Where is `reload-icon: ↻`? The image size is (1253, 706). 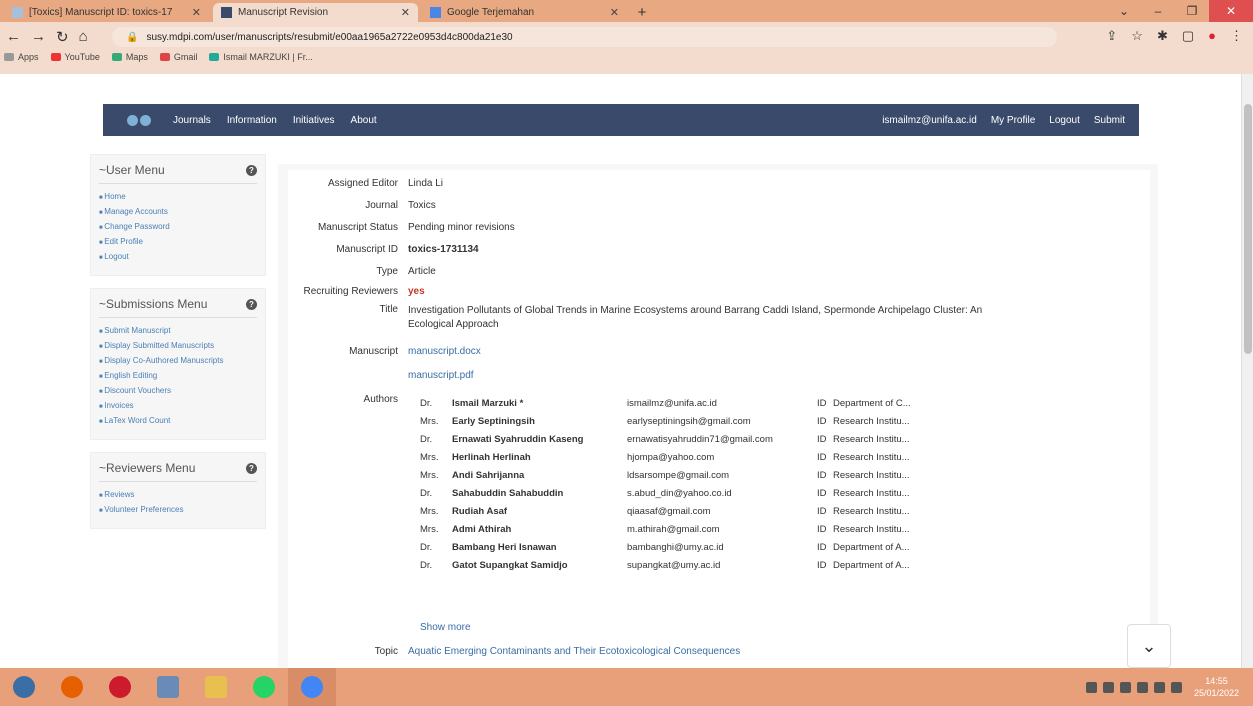
reload-icon: ↻ is located at coordinates (62, 37).